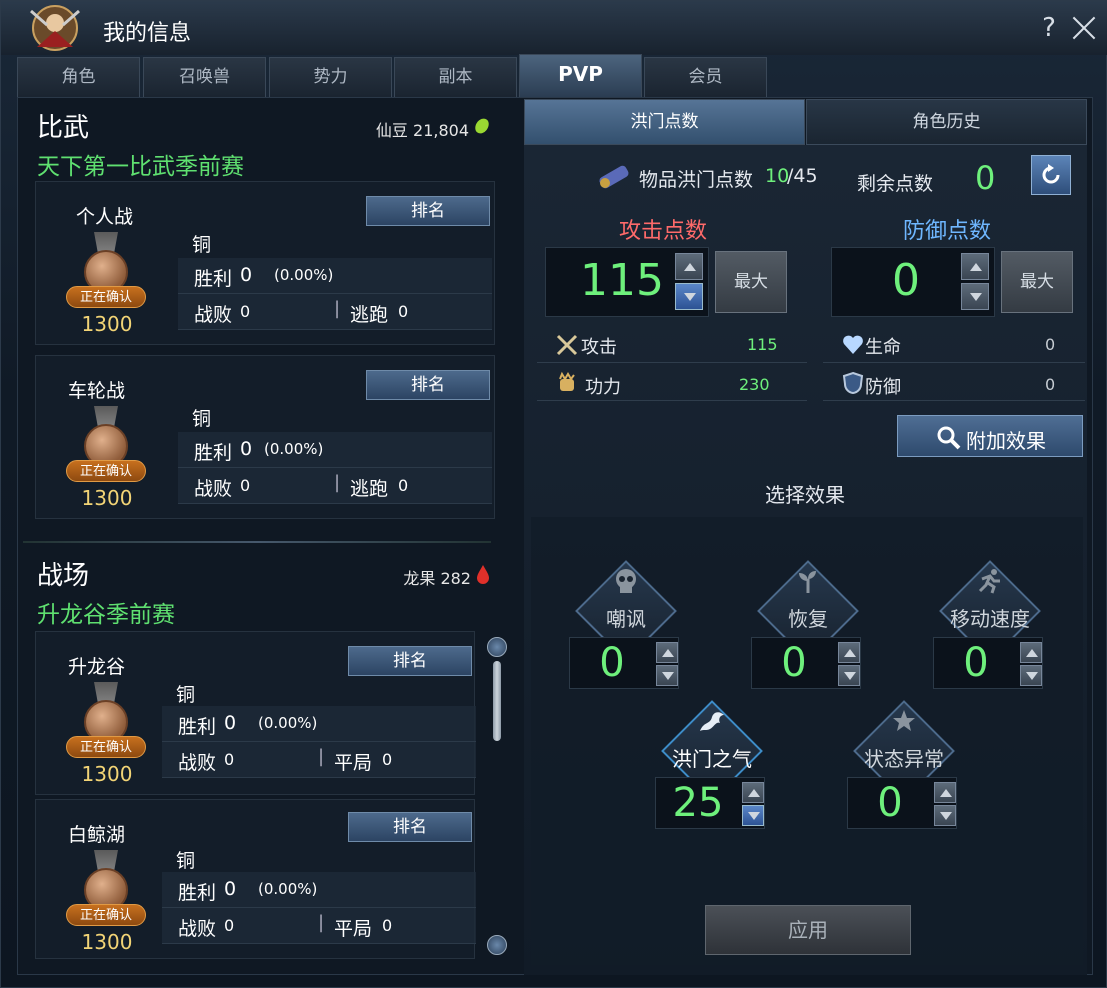 The height and width of the screenshot is (988, 1107). I want to click on scroll-thumb, so click(497, 701).